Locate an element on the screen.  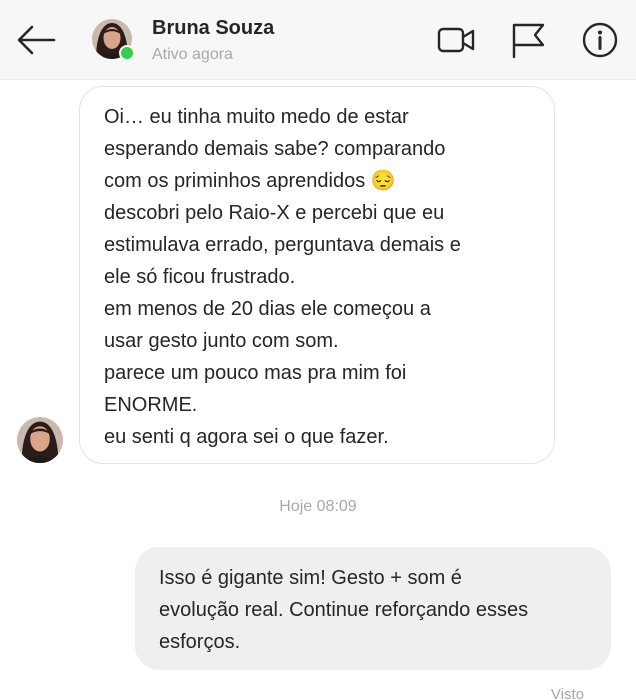
message-line: ele só ficou frustrado. is located at coordinates (200, 277).